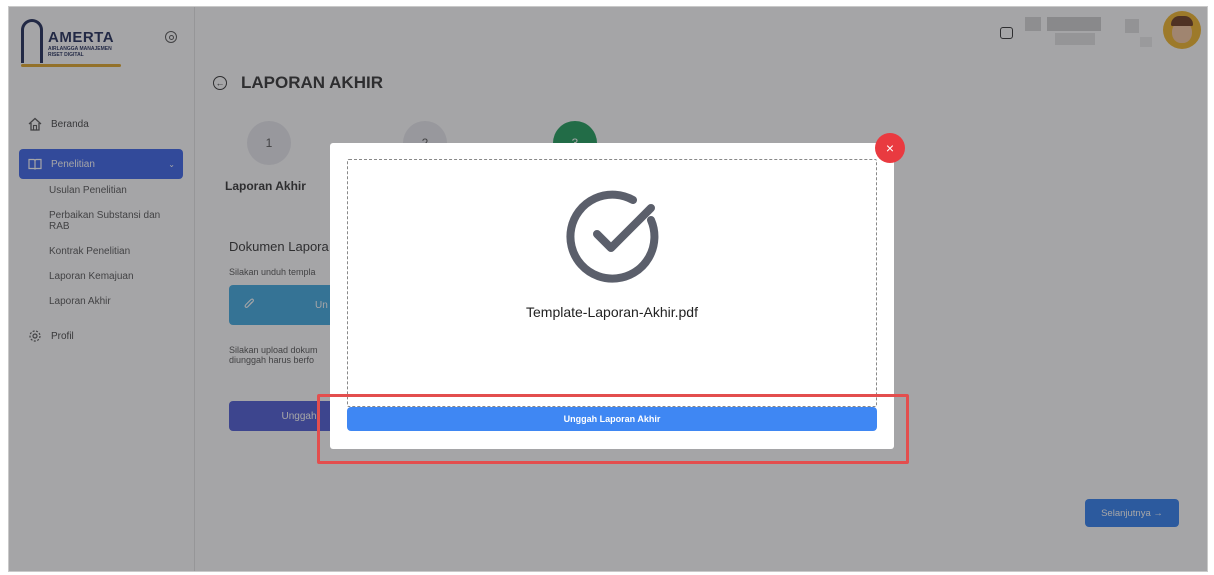 This screenshot has height=575, width=1214. I want to click on close-icon: ×, so click(890, 148).